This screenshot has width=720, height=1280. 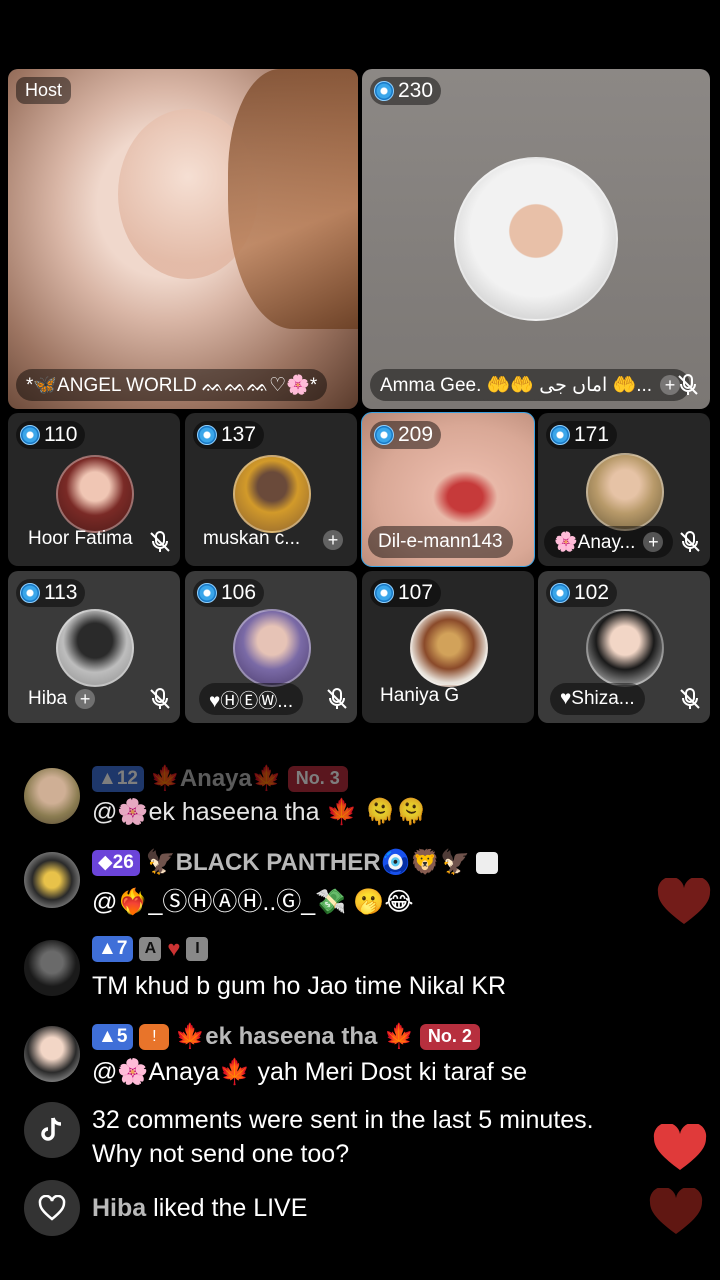 I want to click on level-badge: ▲ 5, so click(x=113, y=1036).